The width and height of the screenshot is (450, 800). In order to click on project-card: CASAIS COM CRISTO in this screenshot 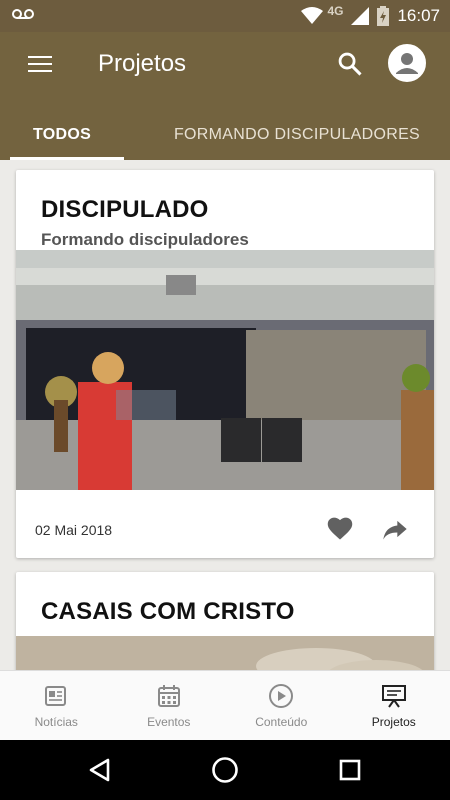, I will do `click(225, 621)`.